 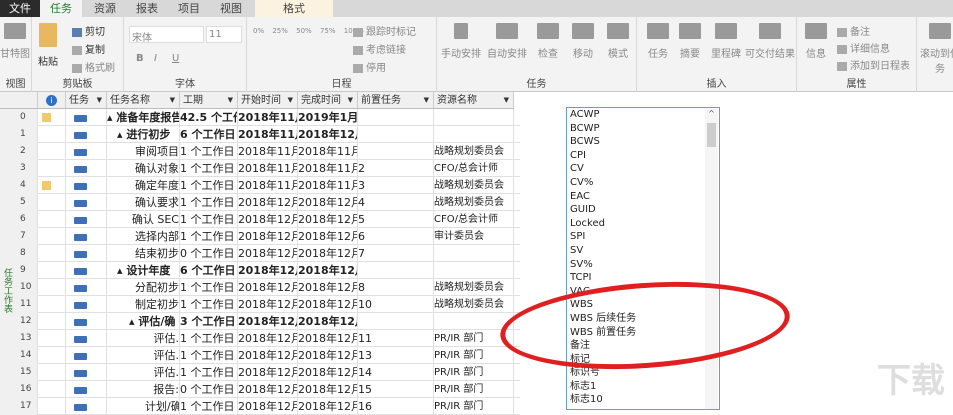 I want to click on row-number: 8, so click(x=19, y=253).